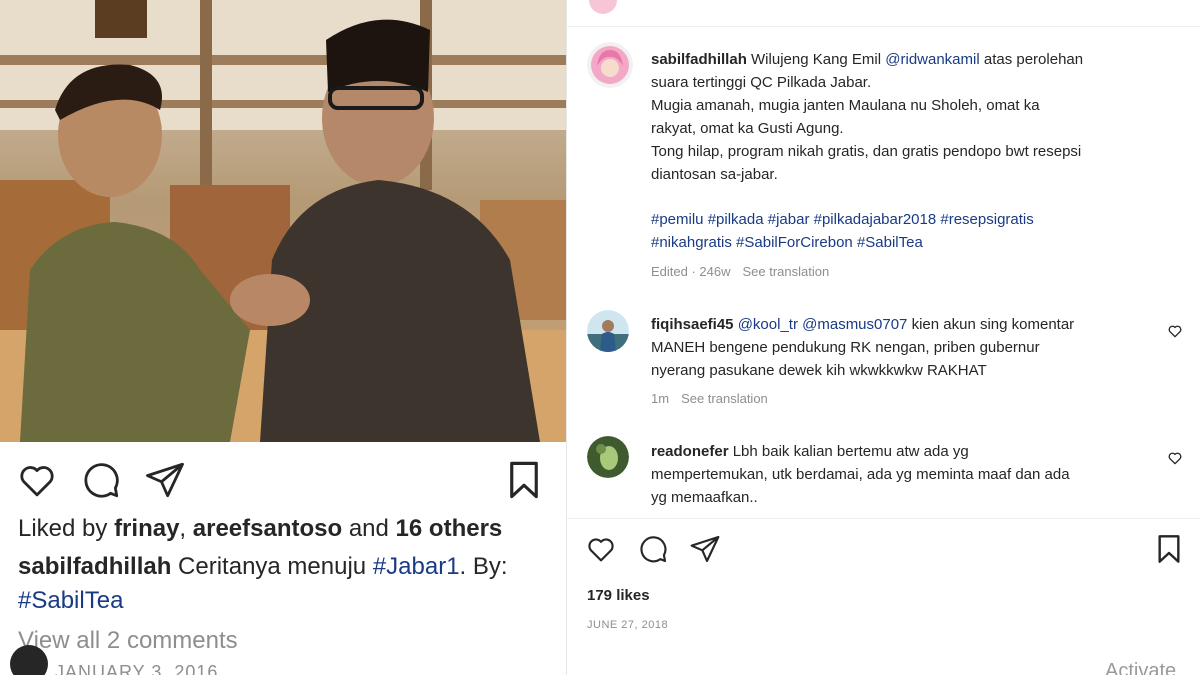  What do you see at coordinates (449, 528) in the screenshot?
I see `liked-others-link: 16 others` at bounding box center [449, 528].